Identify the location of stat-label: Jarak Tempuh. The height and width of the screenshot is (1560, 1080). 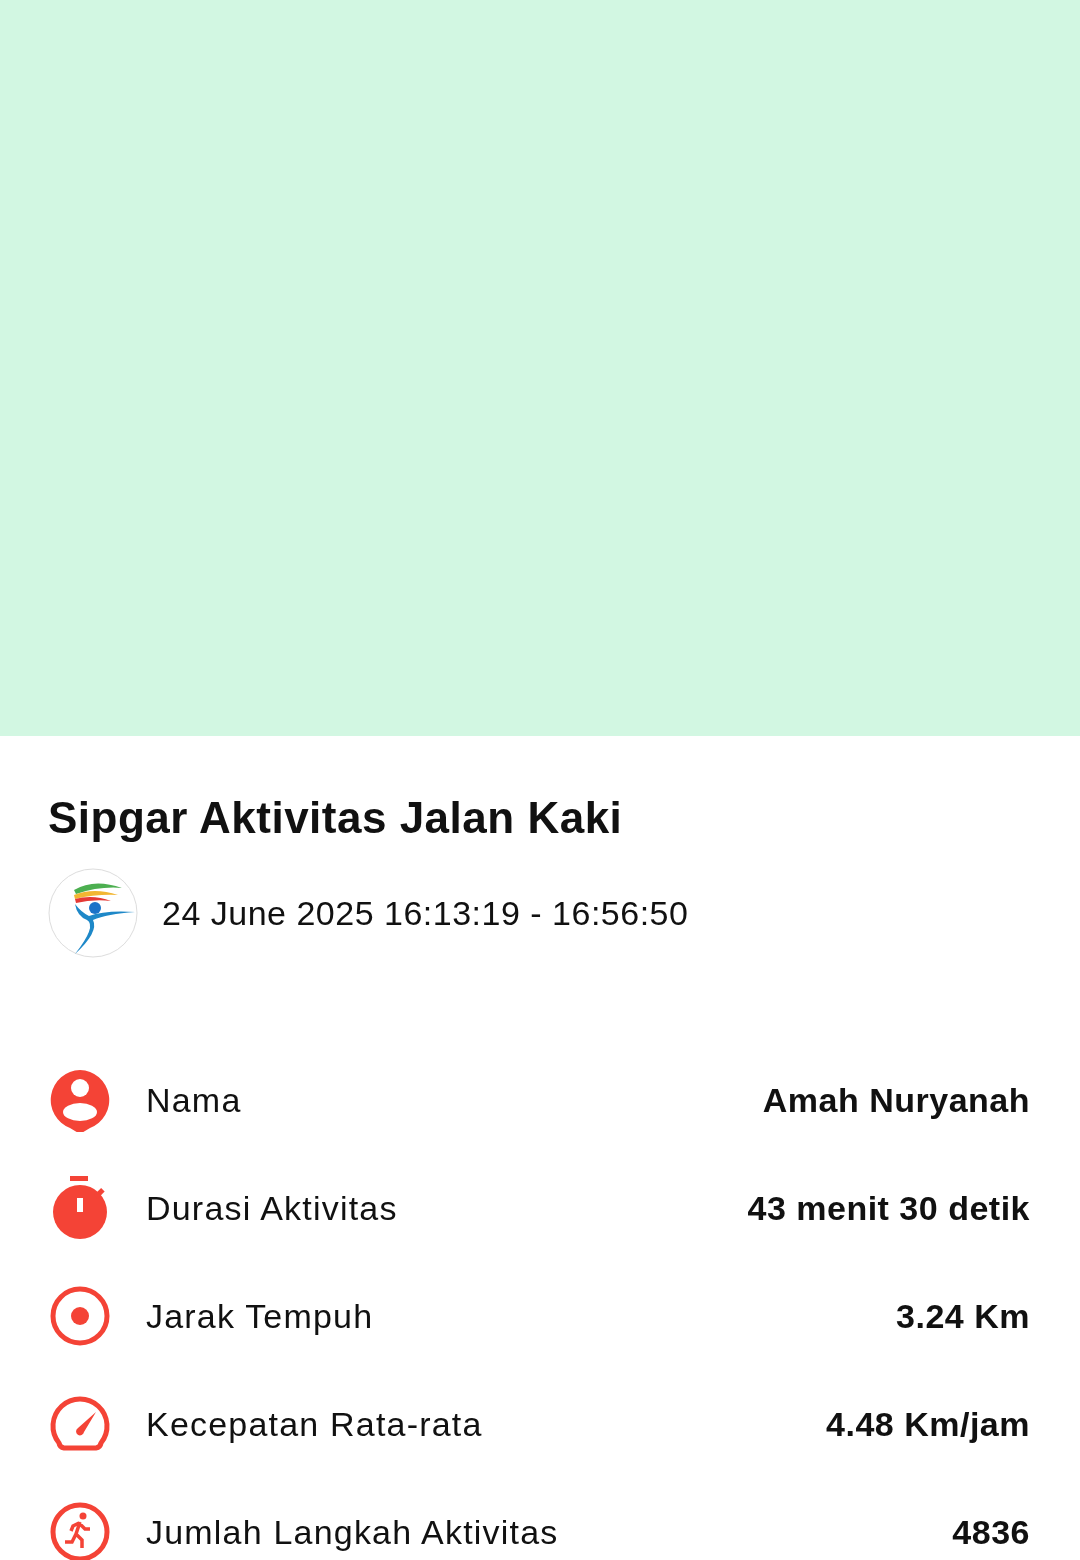
(260, 1316).